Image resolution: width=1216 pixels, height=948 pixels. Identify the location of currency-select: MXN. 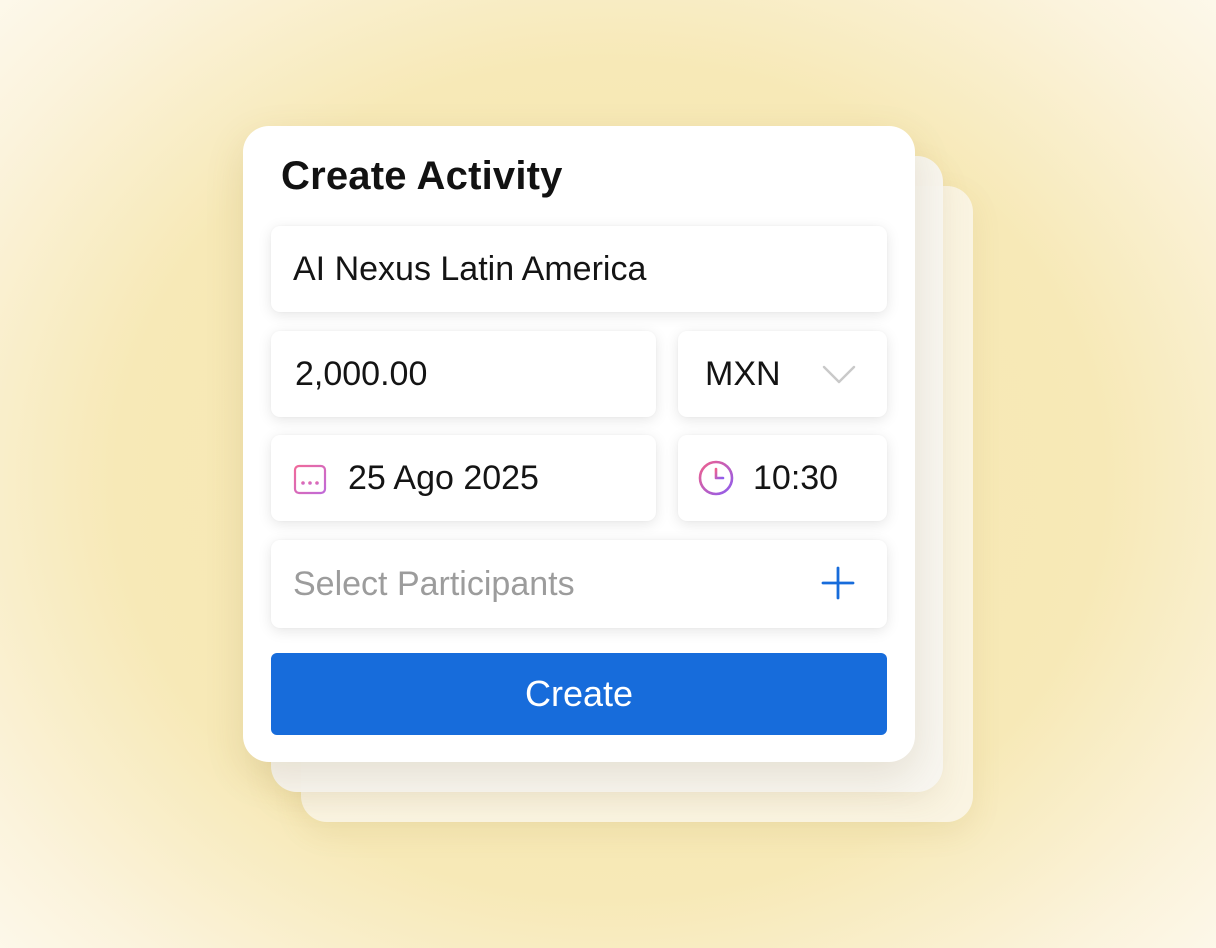
(782, 374).